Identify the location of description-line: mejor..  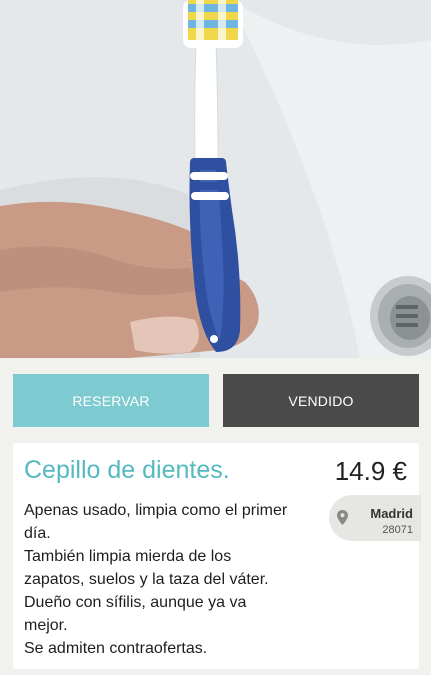
(46, 625).